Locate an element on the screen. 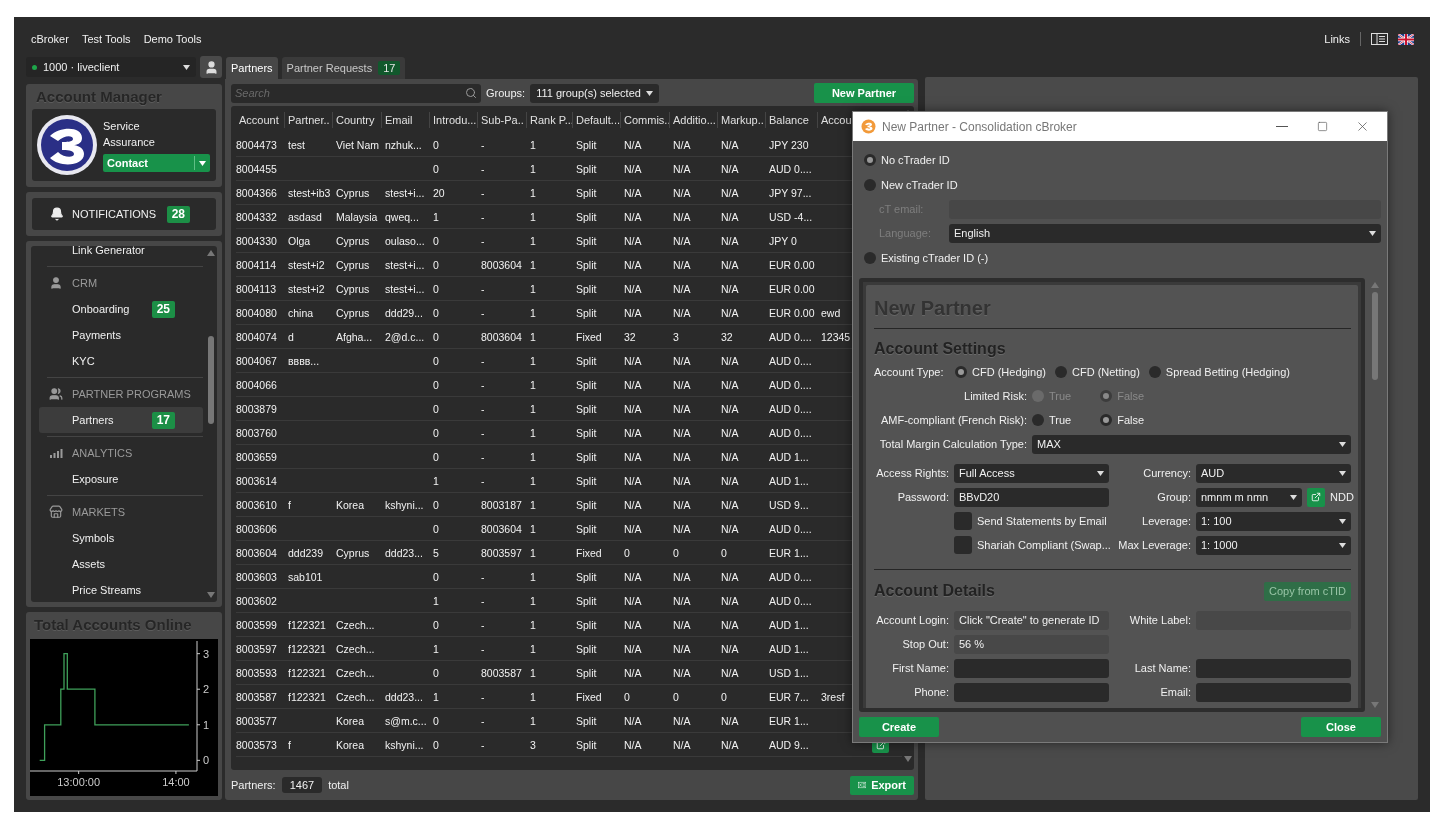 Image resolution: width=1444 pixels, height=826 pixels. tab: Partners is located at coordinates (252, 68).